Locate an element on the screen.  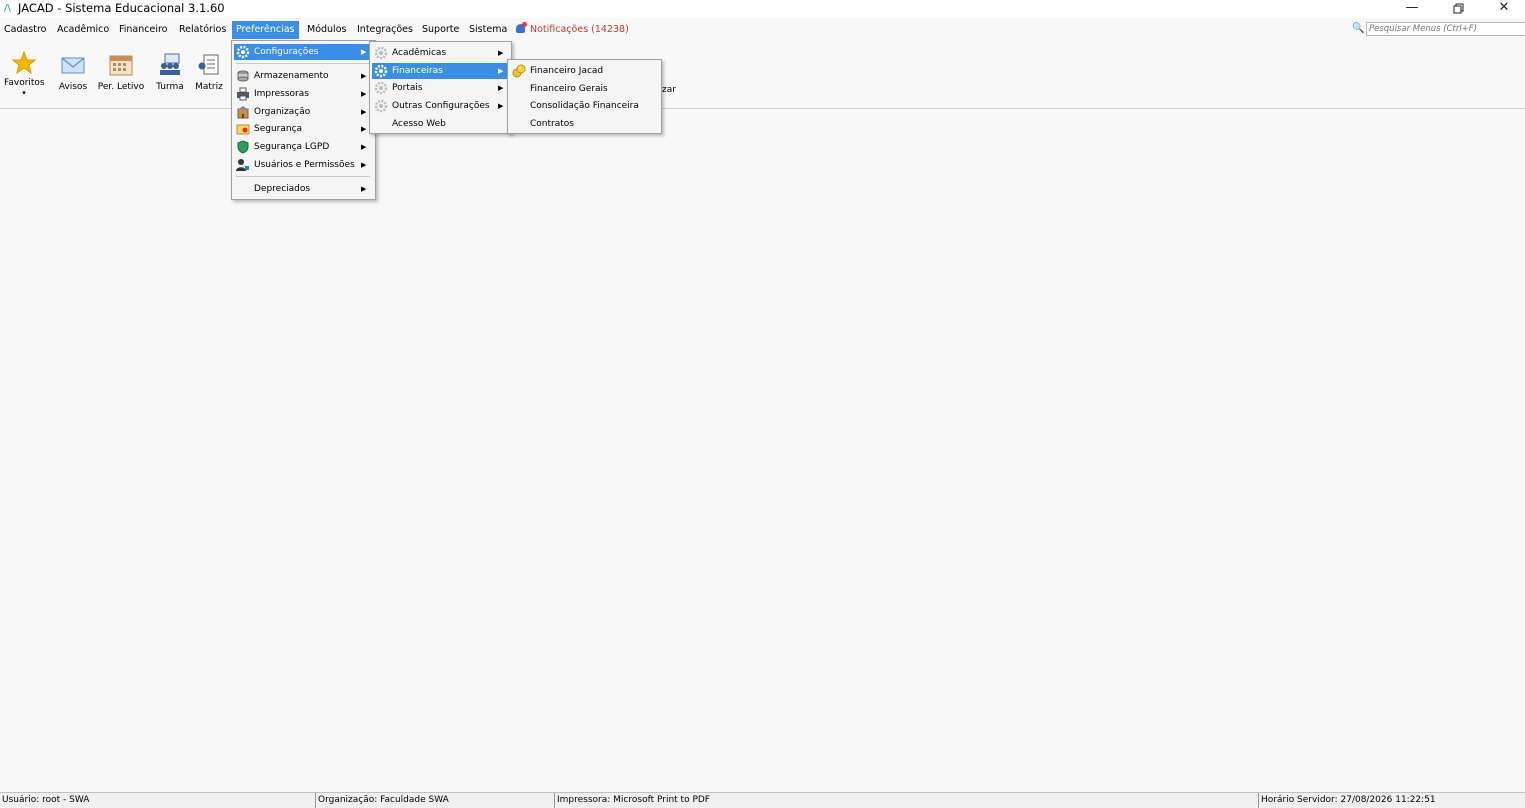
minimize-button: — is located at coordinates (1412, 9).